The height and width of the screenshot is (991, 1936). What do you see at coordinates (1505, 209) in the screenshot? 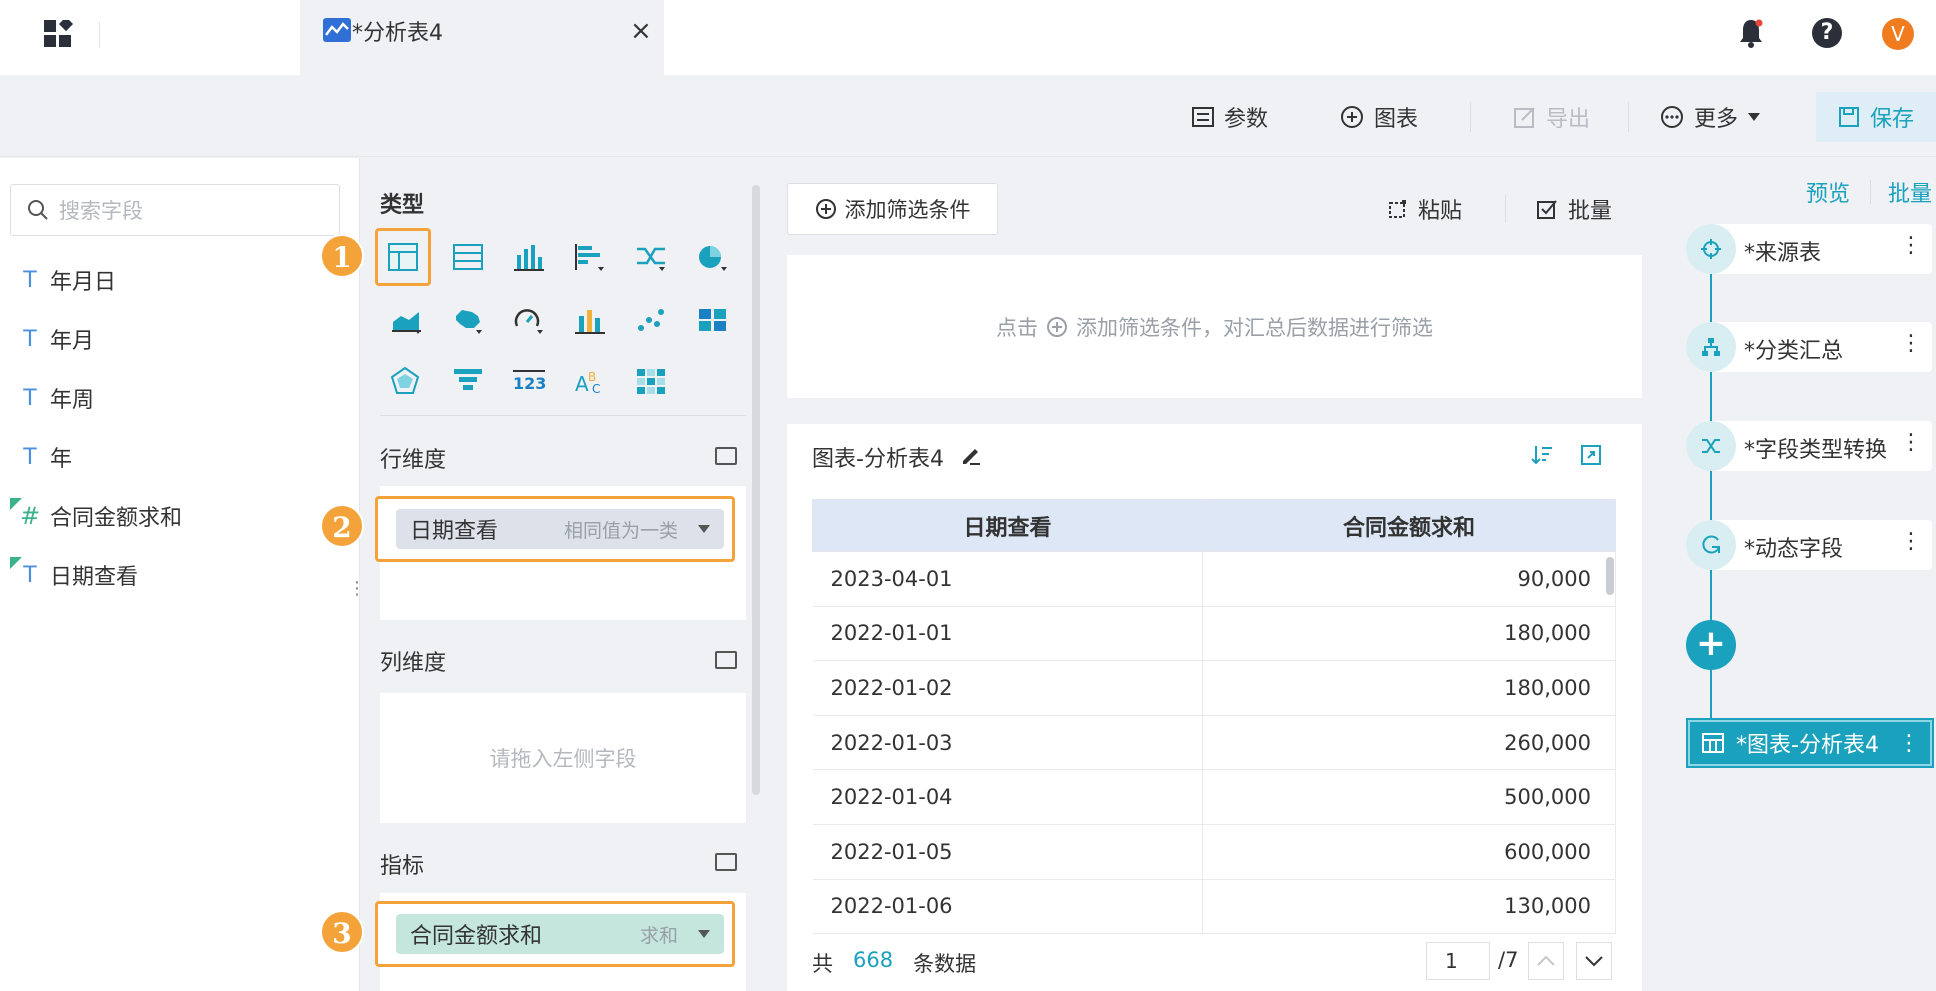
I see `divider` at bounding box center [1505, 209].